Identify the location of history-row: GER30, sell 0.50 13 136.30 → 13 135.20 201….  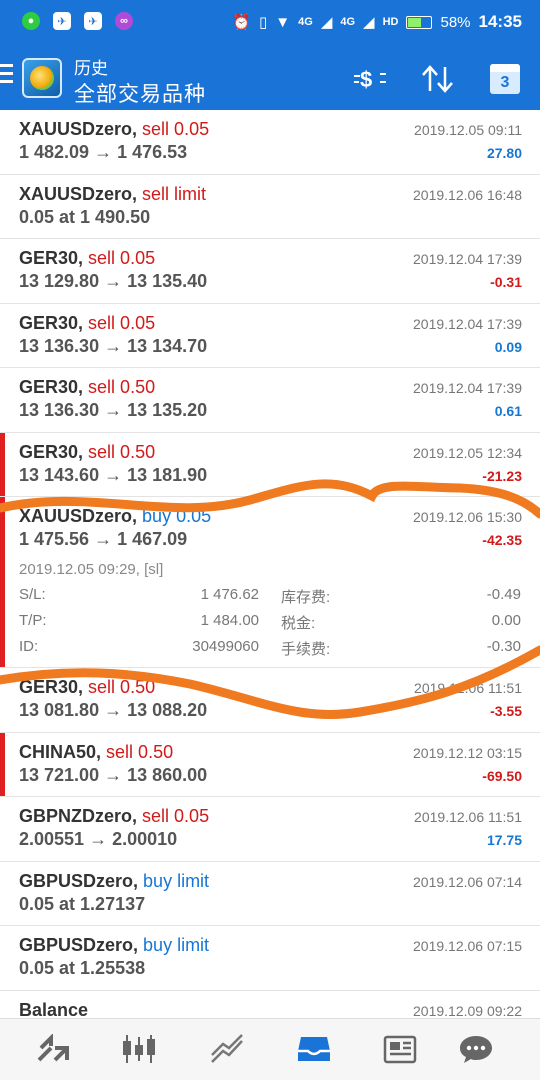
(270, 400).